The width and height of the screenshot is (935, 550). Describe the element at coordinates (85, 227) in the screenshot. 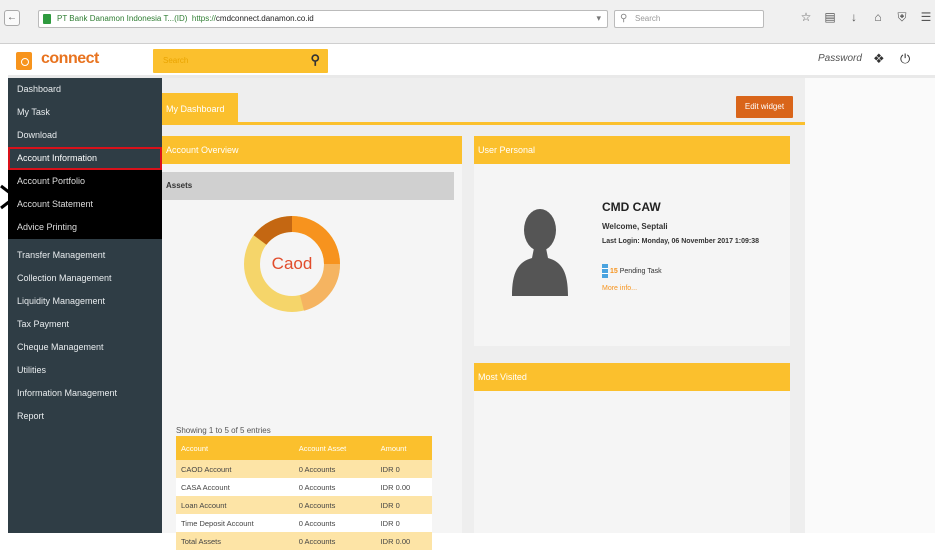

I see `sidebar-item-advice-printing: Advice Printing` at that location.